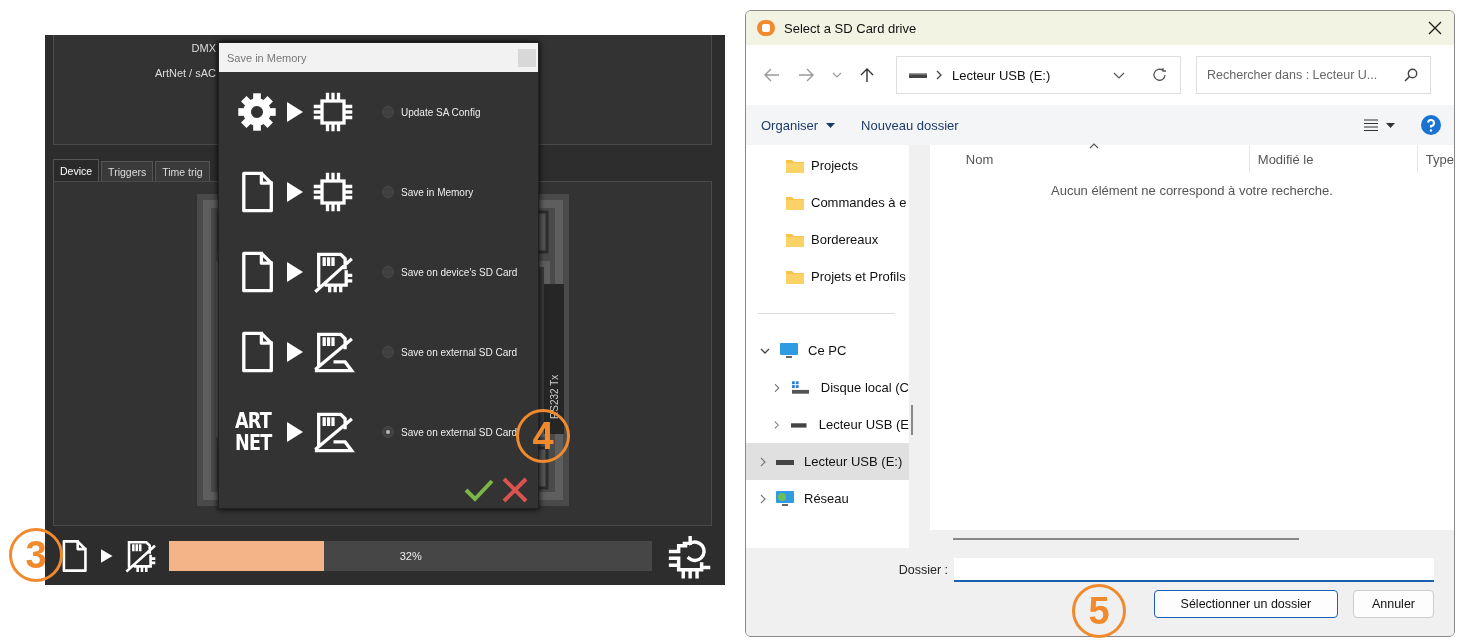 The image size is (1464, 641). I want to click on list-view-icon, so click(1371, 125).